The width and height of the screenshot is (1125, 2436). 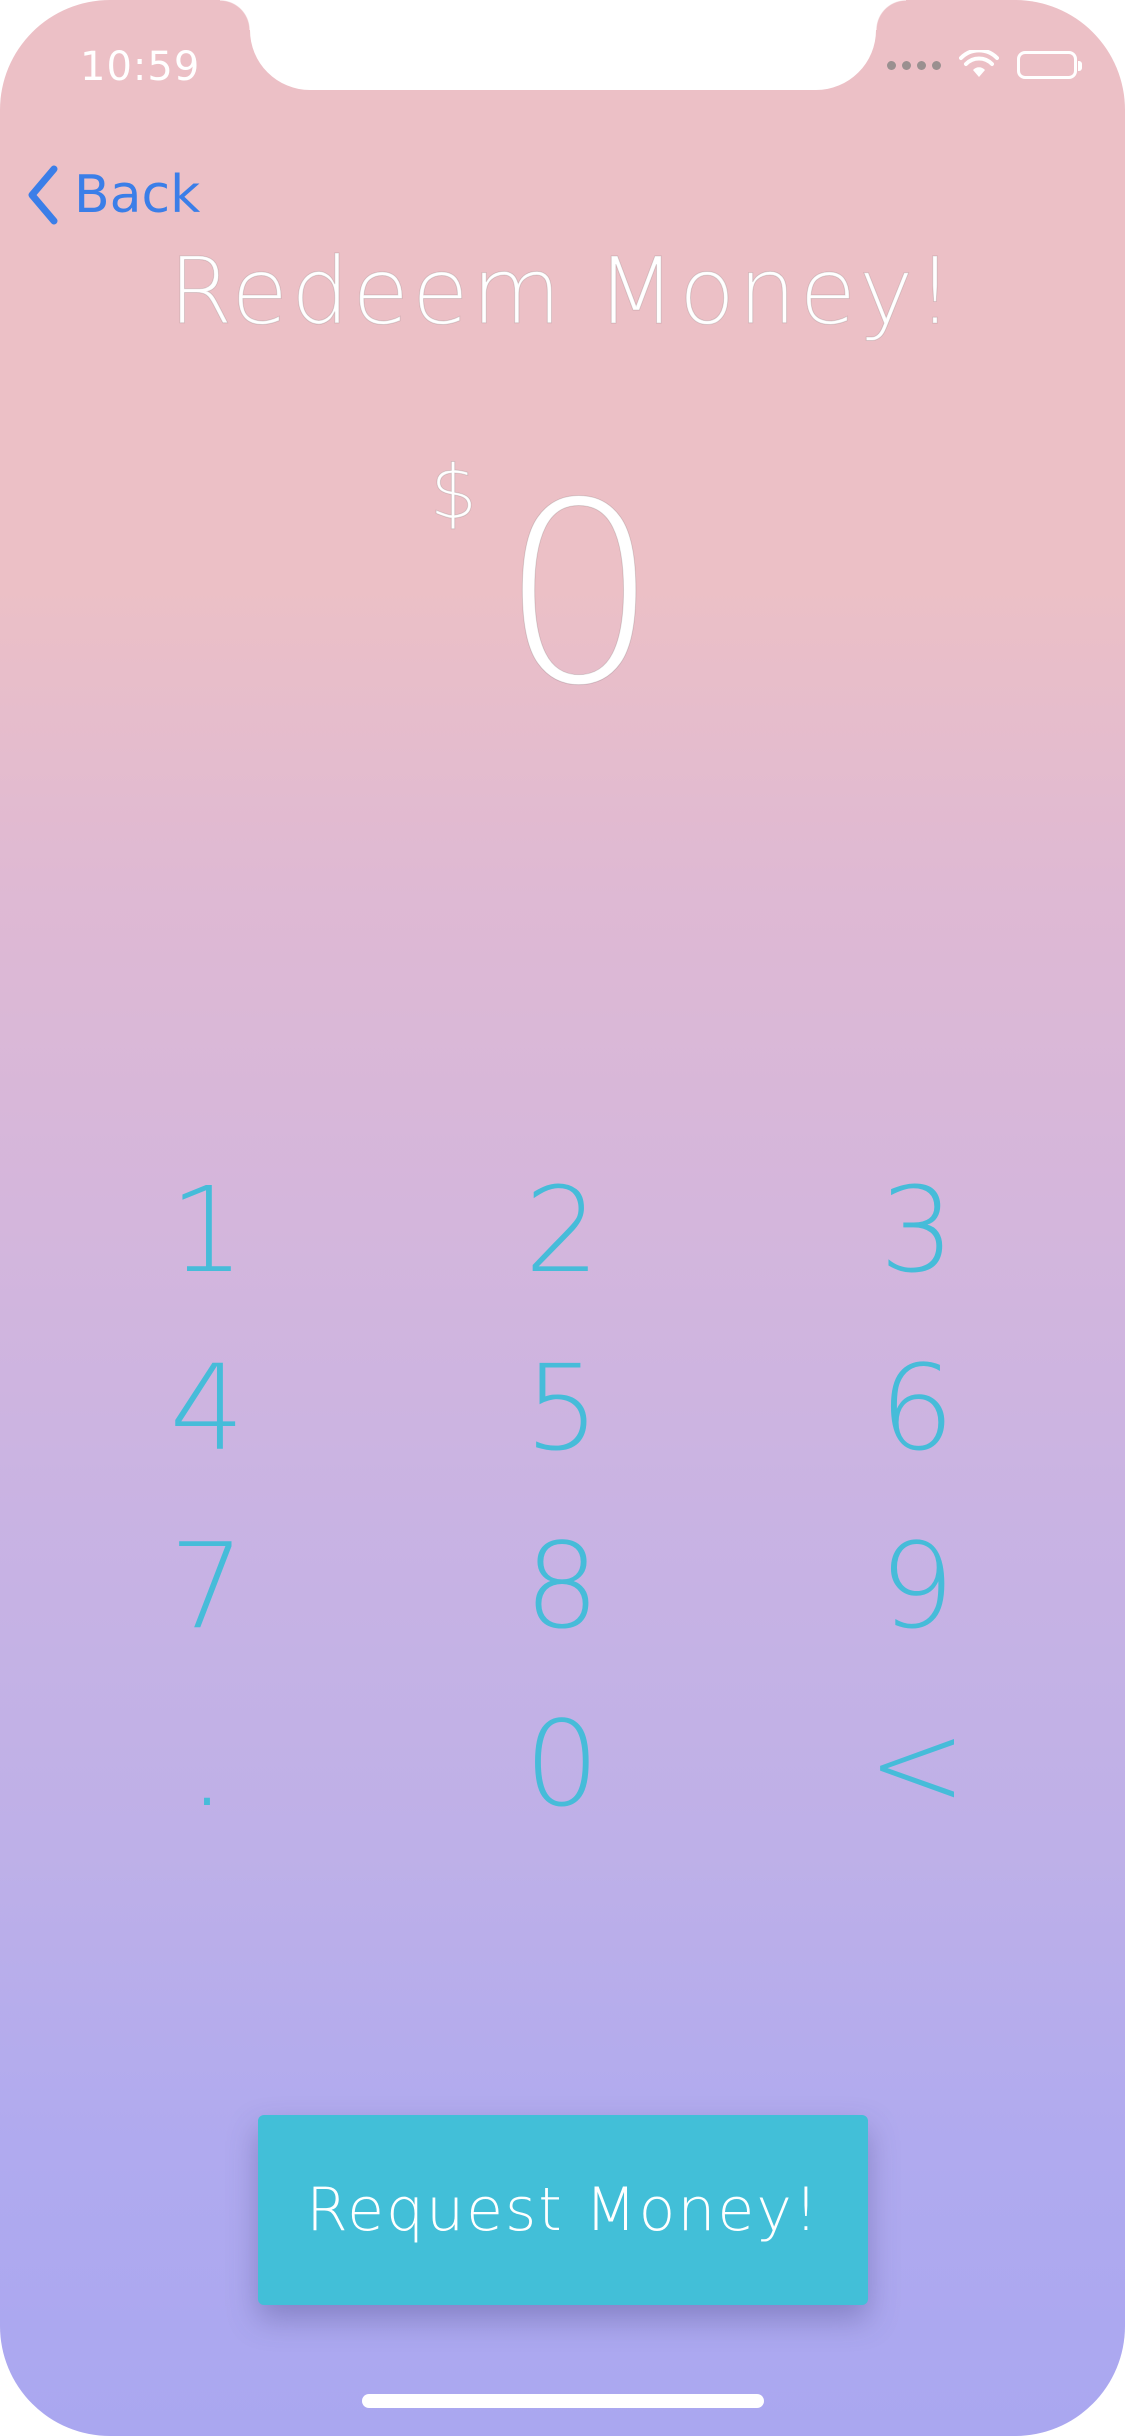 What do you see at coordinates (140, 67) in the screenshot?
I see `status-time: 10:59` at bounding box center [140, 67].